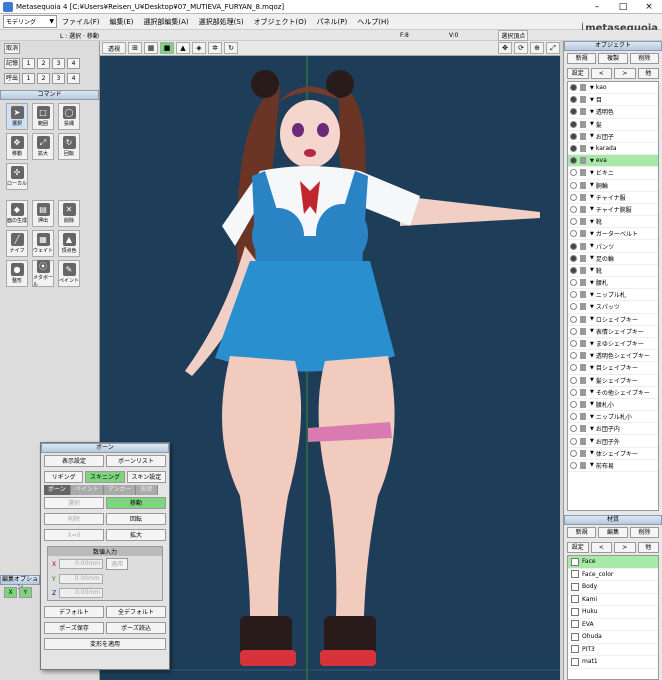 The height and width of the screenshot is (680, 662). I want to click on material-row: Ohuda, so click(613, 637).